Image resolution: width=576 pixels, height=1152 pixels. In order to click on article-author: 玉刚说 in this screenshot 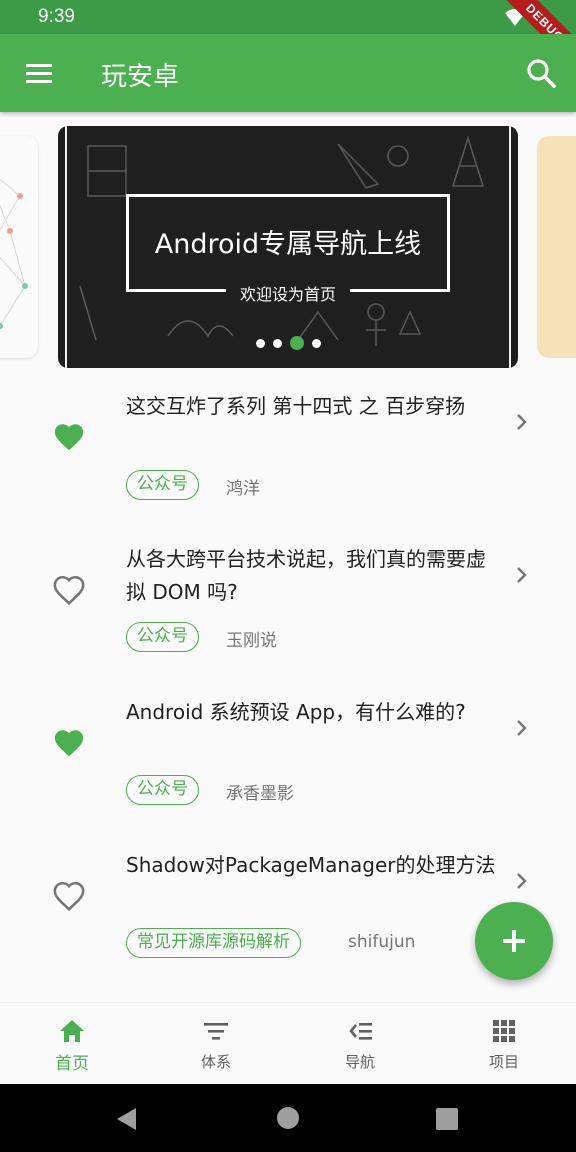, I will do `click(251, 641)`.